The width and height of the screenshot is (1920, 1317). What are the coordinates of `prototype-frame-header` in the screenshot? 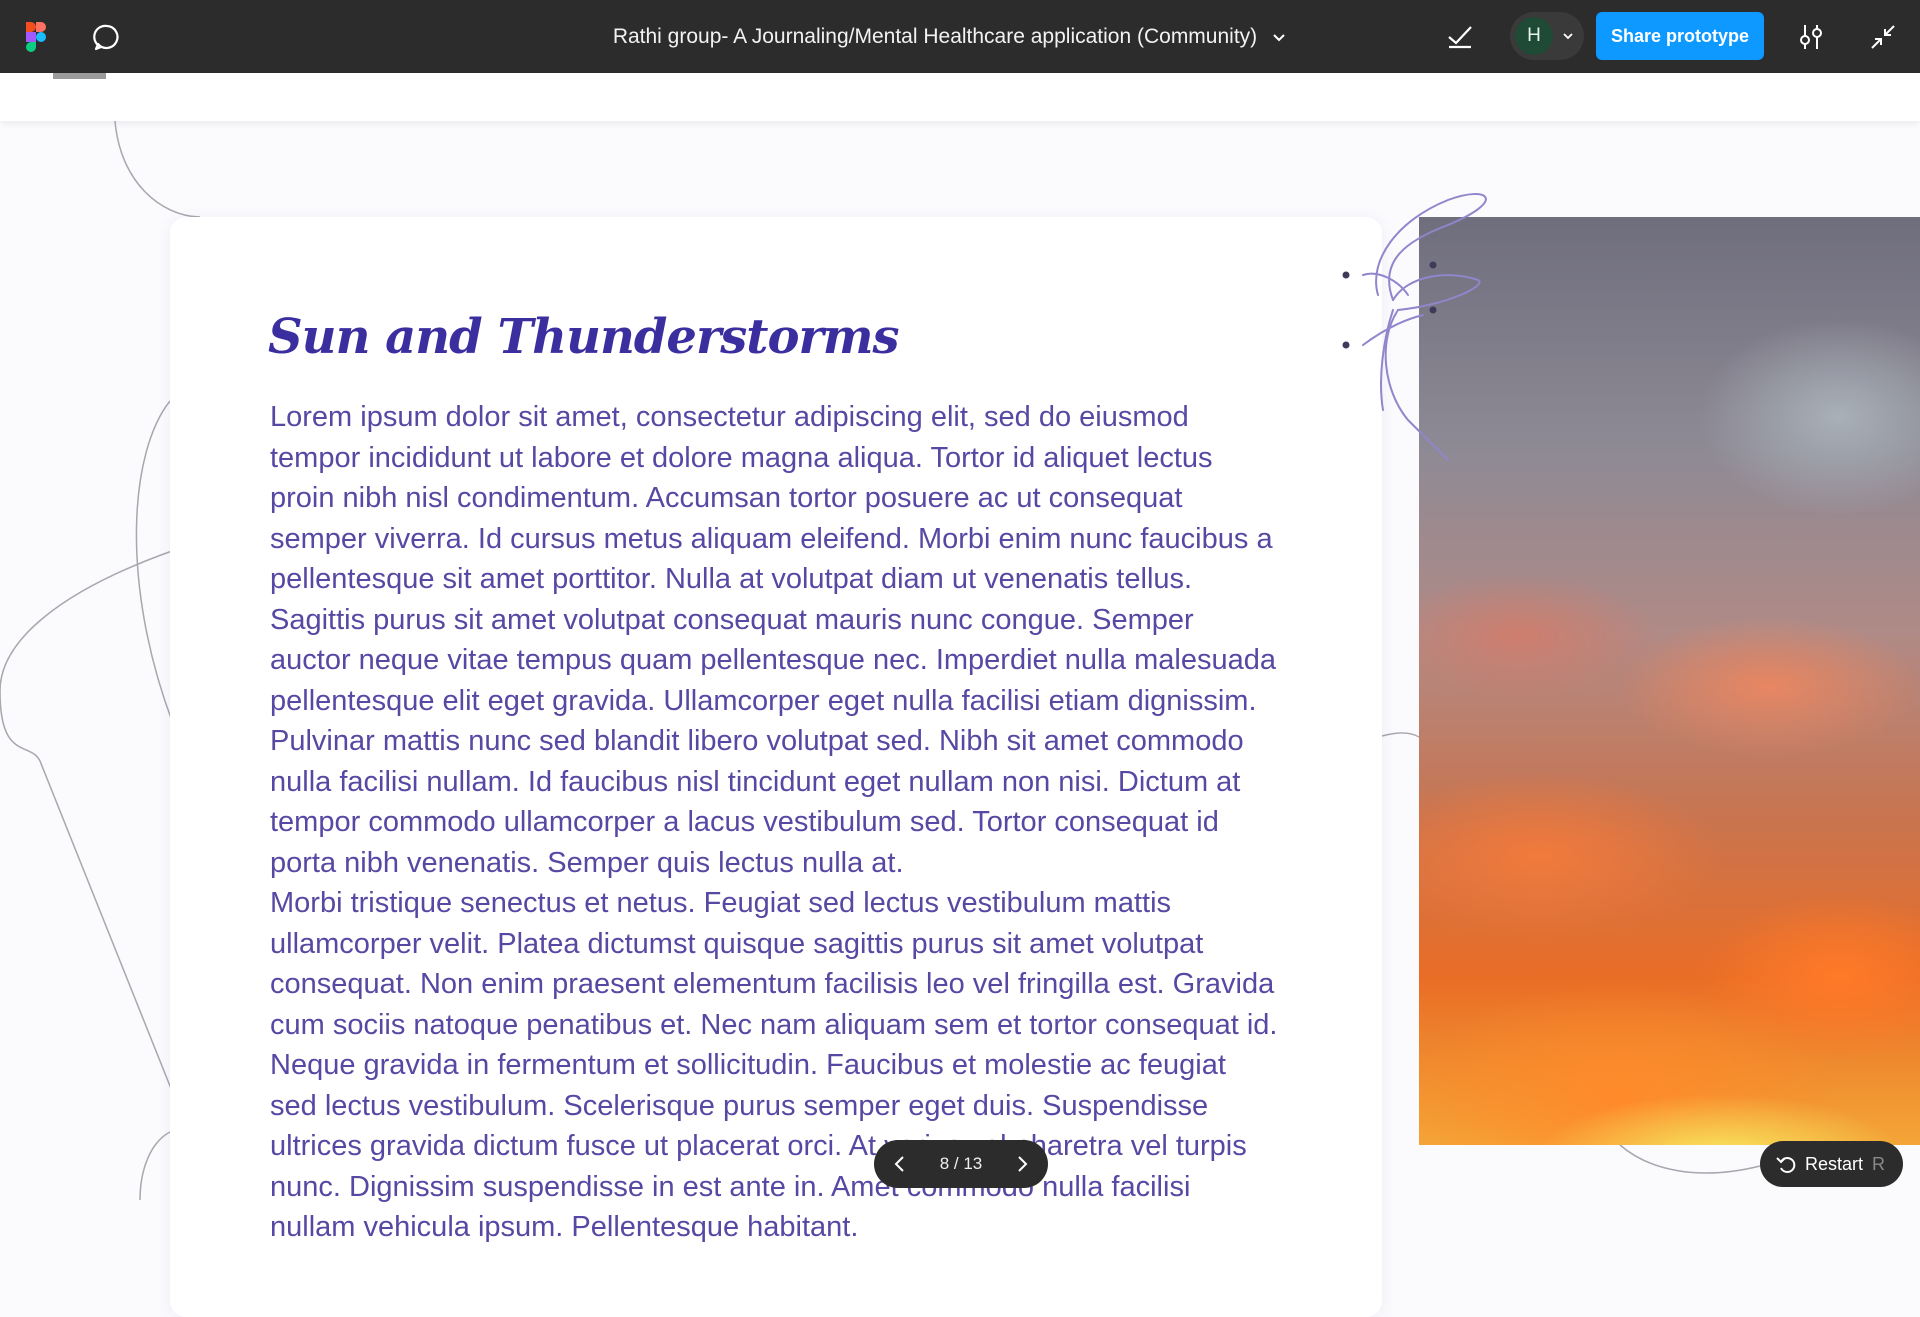 It's located at (960, 97).